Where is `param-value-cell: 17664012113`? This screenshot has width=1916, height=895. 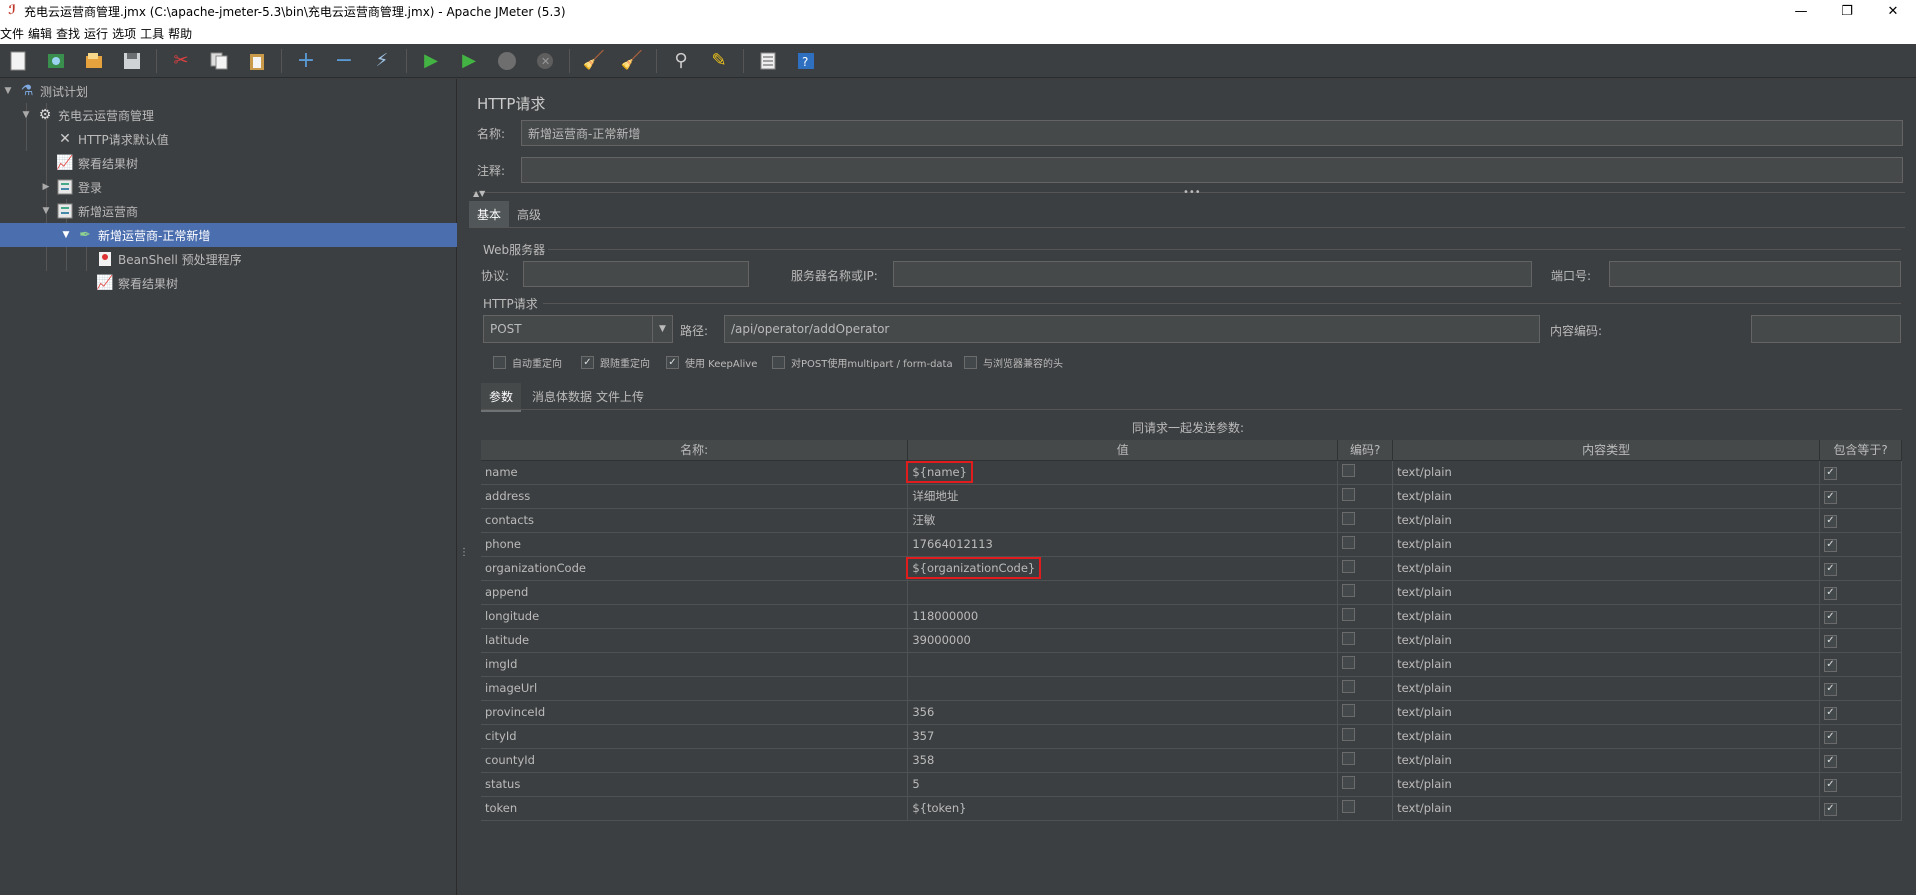 param-value-cell: 17664012113 is located at coordinates (1123, 544).